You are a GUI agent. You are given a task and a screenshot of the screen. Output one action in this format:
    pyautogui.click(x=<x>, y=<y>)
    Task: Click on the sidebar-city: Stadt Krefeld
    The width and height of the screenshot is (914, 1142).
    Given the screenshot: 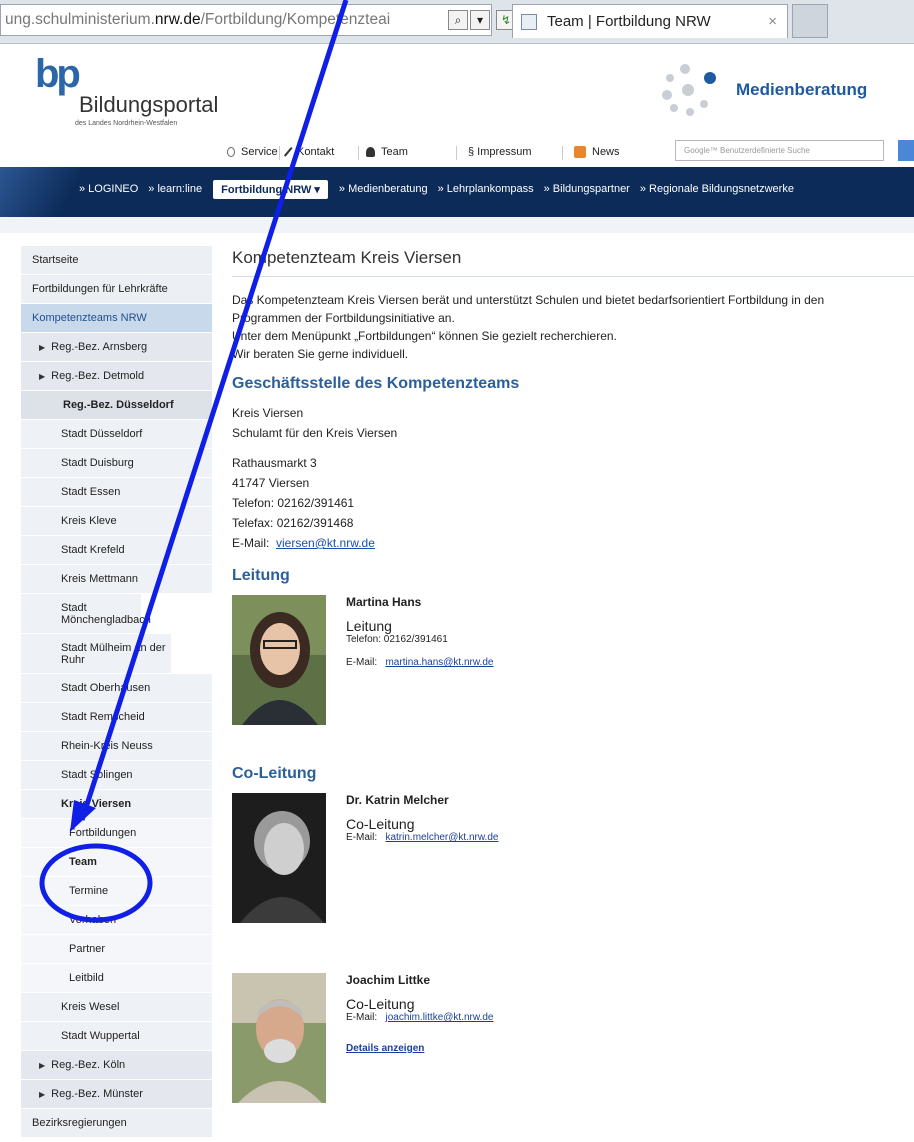 What is the action you would take?
    pyautogui.click(x=116, y=550)
    